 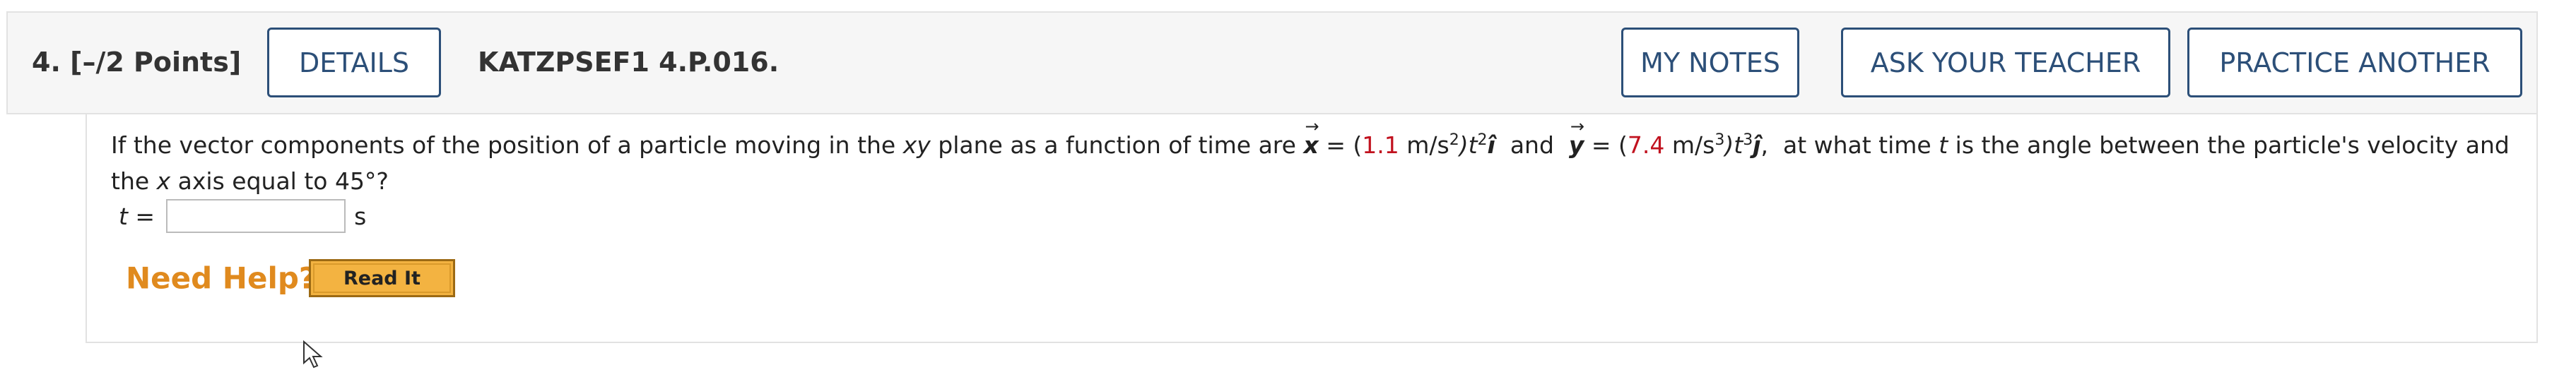 I want to click on unit-y-exponent: 3, so click(x=1720, y=140).